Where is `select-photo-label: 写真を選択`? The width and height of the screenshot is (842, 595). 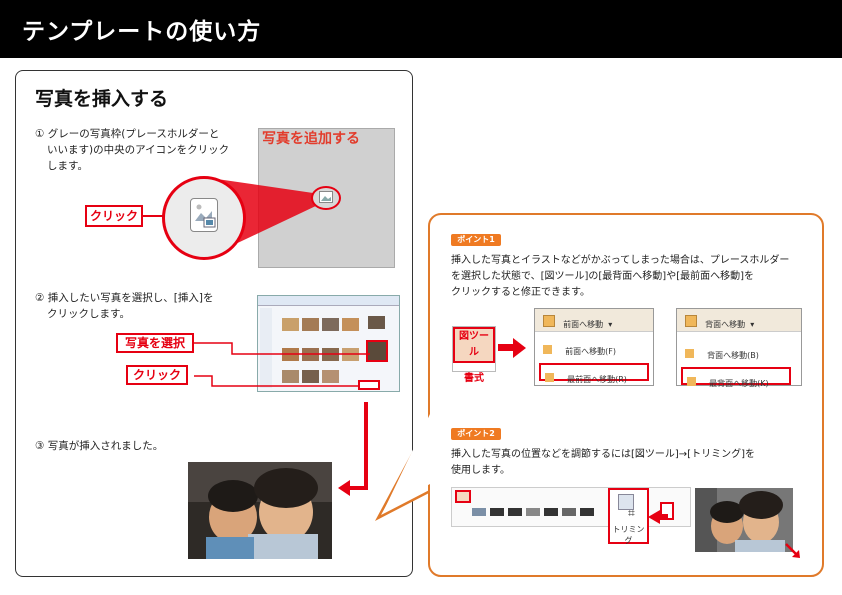
select-photo-label: 写真を選択 is located at coordinates (155, 343).